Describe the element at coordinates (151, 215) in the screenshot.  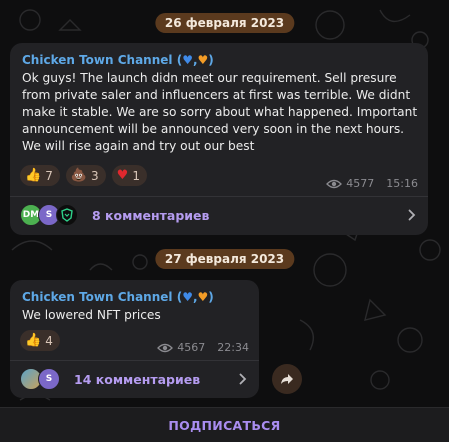
I see `comments-count: 8 комментариев` at that location.